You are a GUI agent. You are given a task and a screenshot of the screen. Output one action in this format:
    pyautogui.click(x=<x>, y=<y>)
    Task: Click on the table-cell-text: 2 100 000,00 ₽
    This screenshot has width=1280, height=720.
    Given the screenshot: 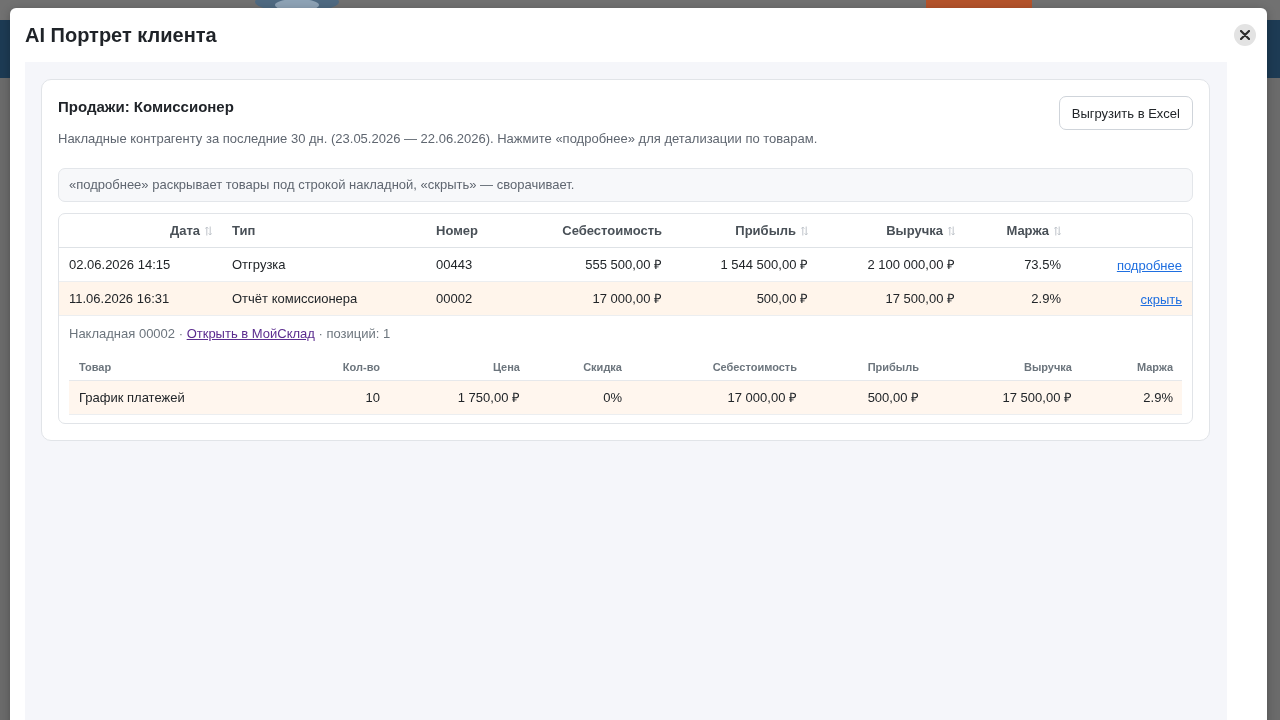 What is the action you would take?
    pyautogui.click(x=911, y=264)
    